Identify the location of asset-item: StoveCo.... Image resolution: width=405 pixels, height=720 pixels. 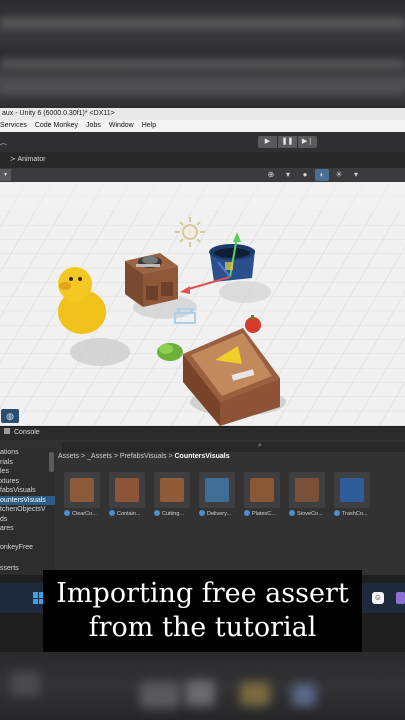
(307, 494).